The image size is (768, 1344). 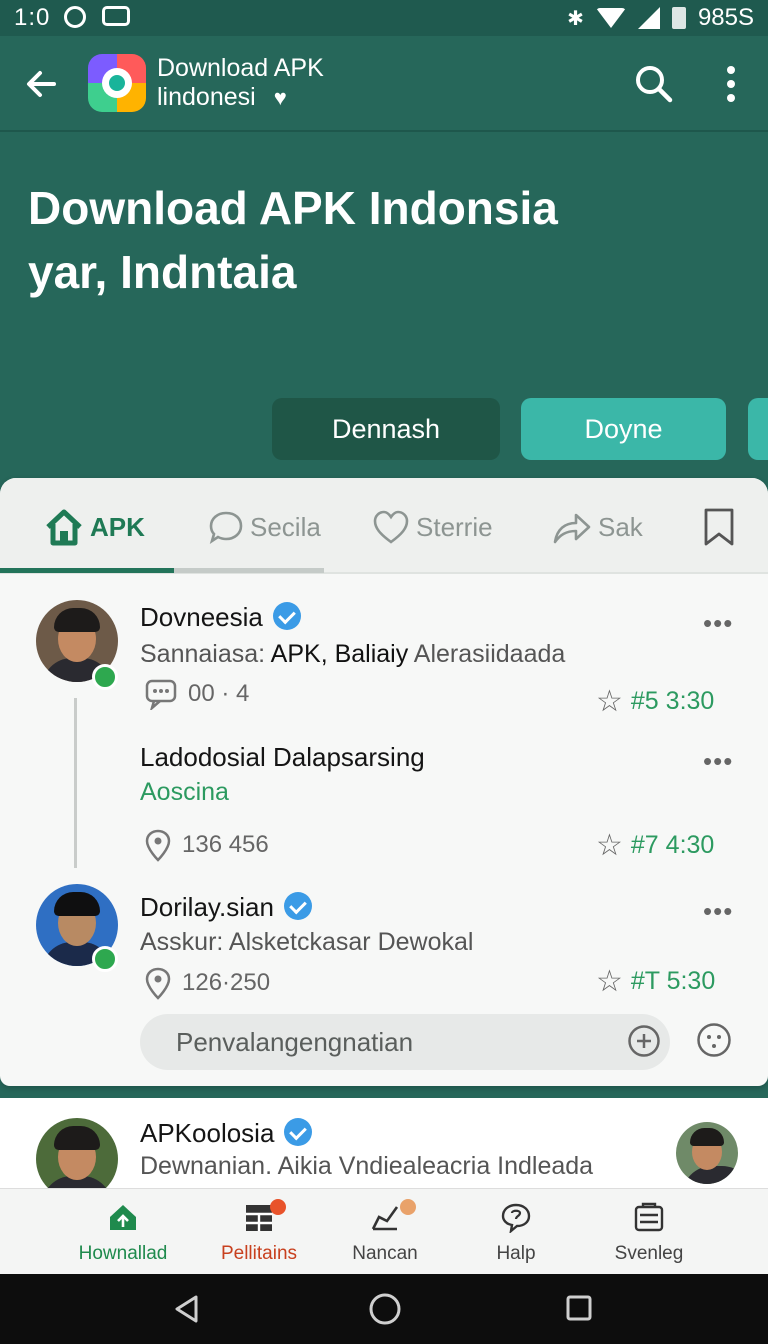 I want to click on post-author: Dovneesia, so click(x=220, y=617).